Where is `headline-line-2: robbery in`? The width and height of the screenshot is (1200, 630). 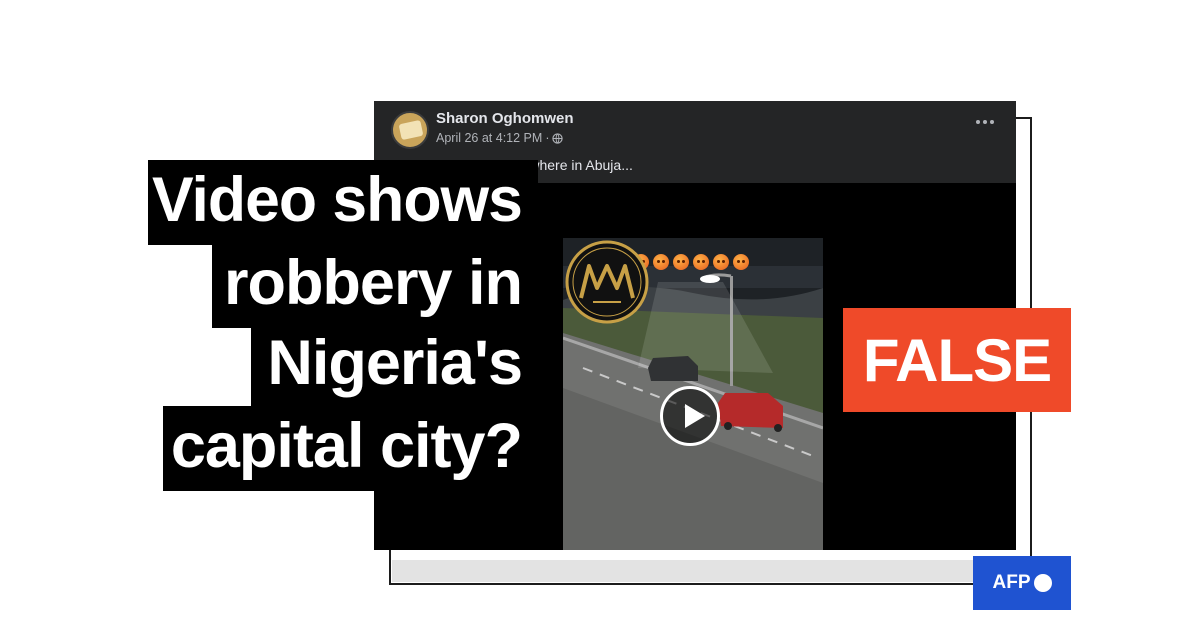 headline-line-2: robbery in is located at coordinates (375, 285).